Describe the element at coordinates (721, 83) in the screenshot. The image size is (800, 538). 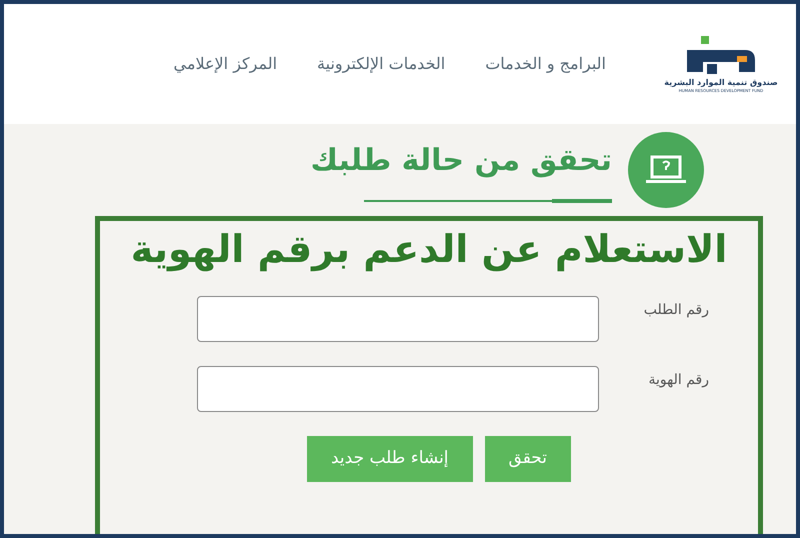
I see `logo-name: صندوق تنمية الموارد البشرية` at that location.